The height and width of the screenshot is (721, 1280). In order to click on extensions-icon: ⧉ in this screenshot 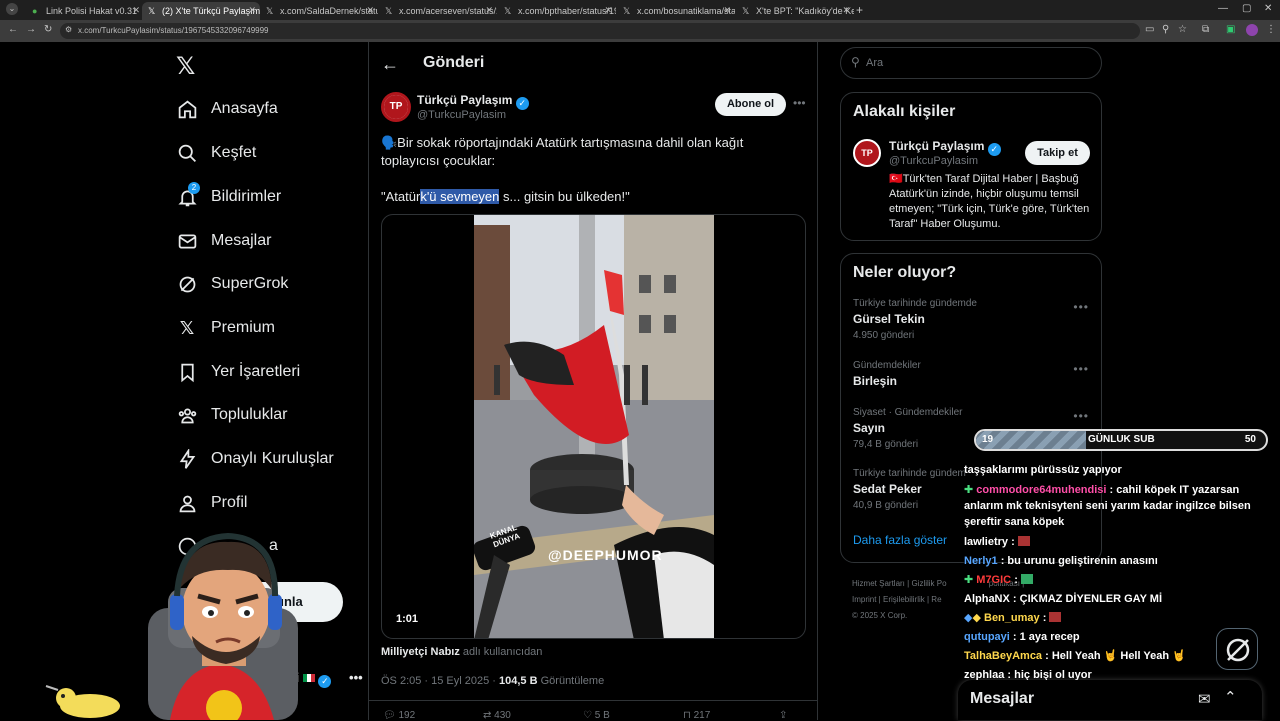, I will do `click(1205, 29)`.